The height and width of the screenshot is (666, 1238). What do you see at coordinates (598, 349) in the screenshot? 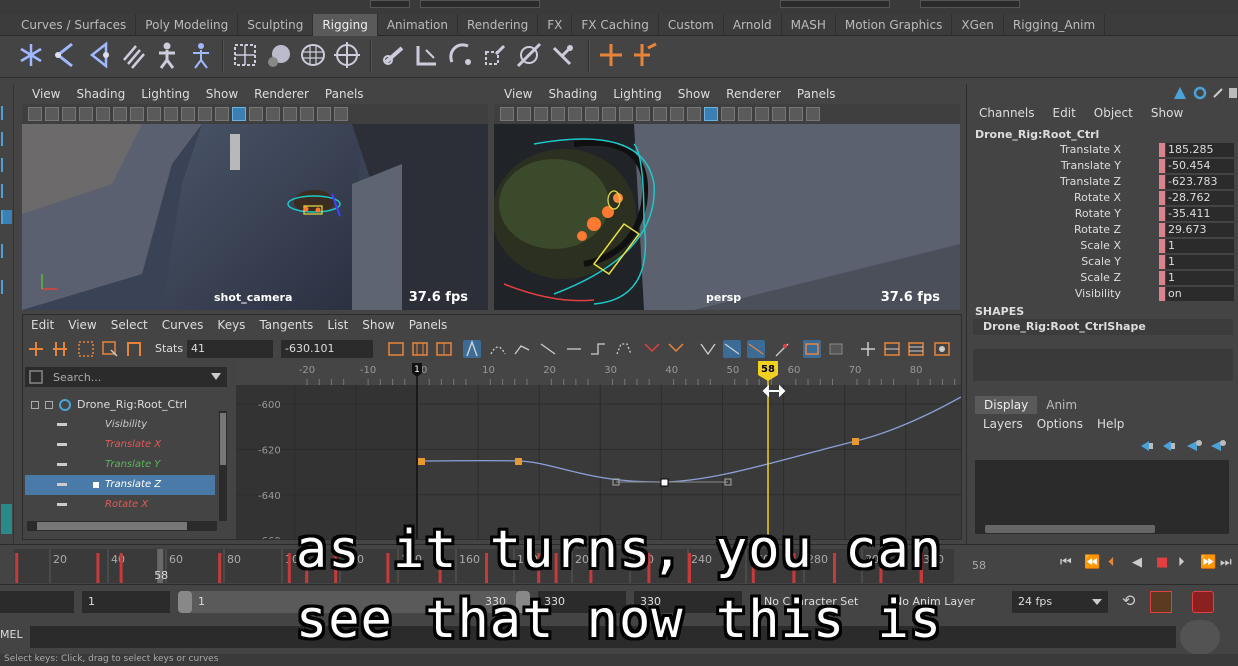
I see `step-tangent-icon` at bounding box center [598, 349].